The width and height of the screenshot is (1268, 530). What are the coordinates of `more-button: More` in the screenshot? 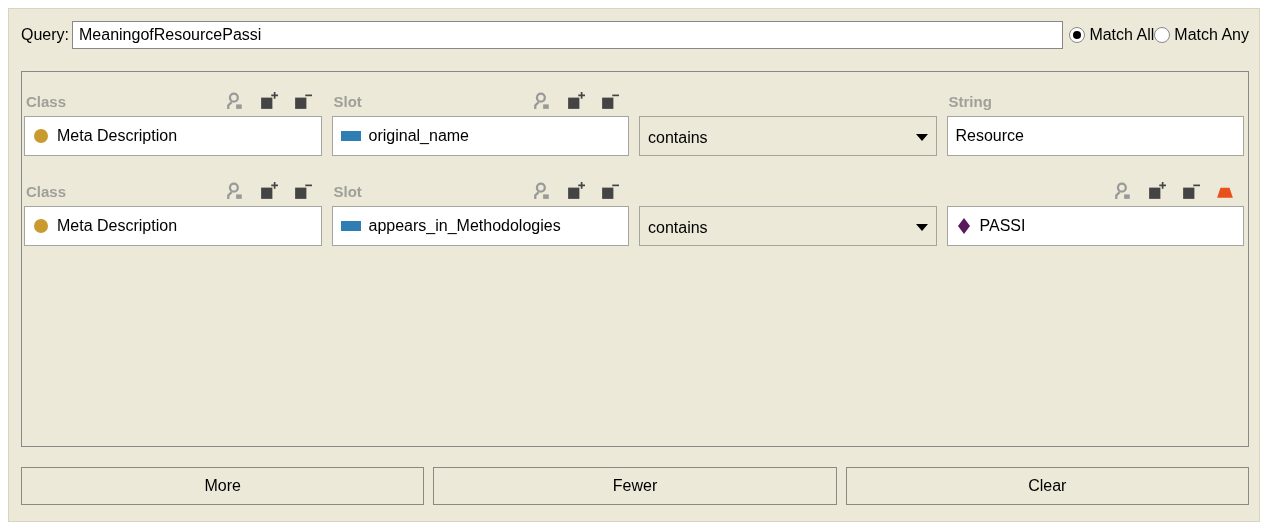 It's located at (223, 486).